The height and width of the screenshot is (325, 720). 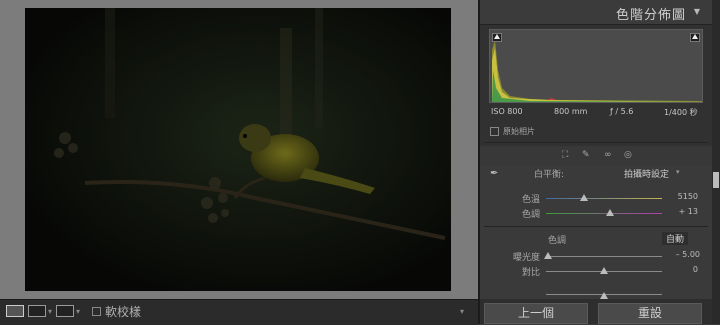 What do you see at coordinates (530, 200) in the screenshot?
I see `temp-label: 色溫` at bounding box center [530, 200].